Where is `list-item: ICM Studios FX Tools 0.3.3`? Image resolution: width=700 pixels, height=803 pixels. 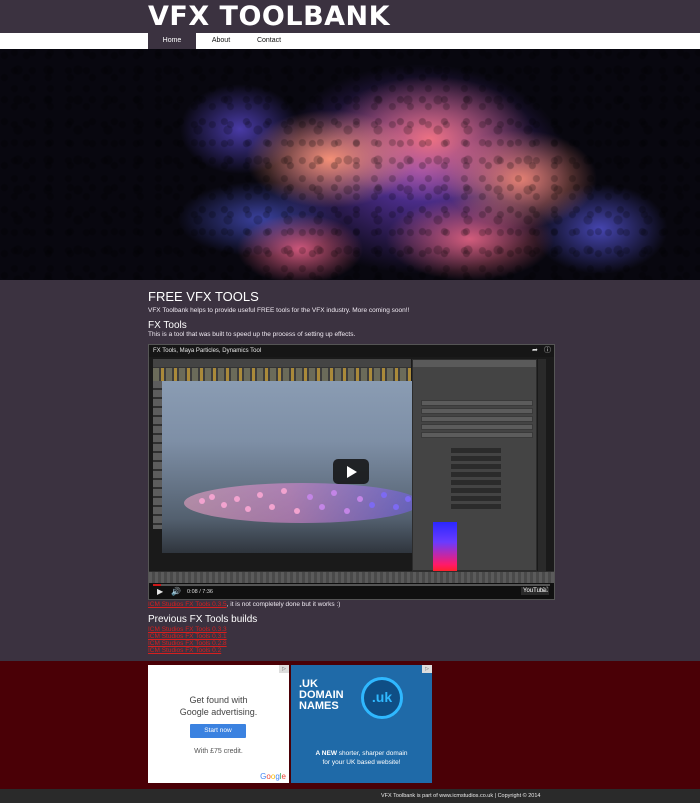 list-item: ICM Studios FX Tools 0.3.3 is located at coordinates (187, 629).